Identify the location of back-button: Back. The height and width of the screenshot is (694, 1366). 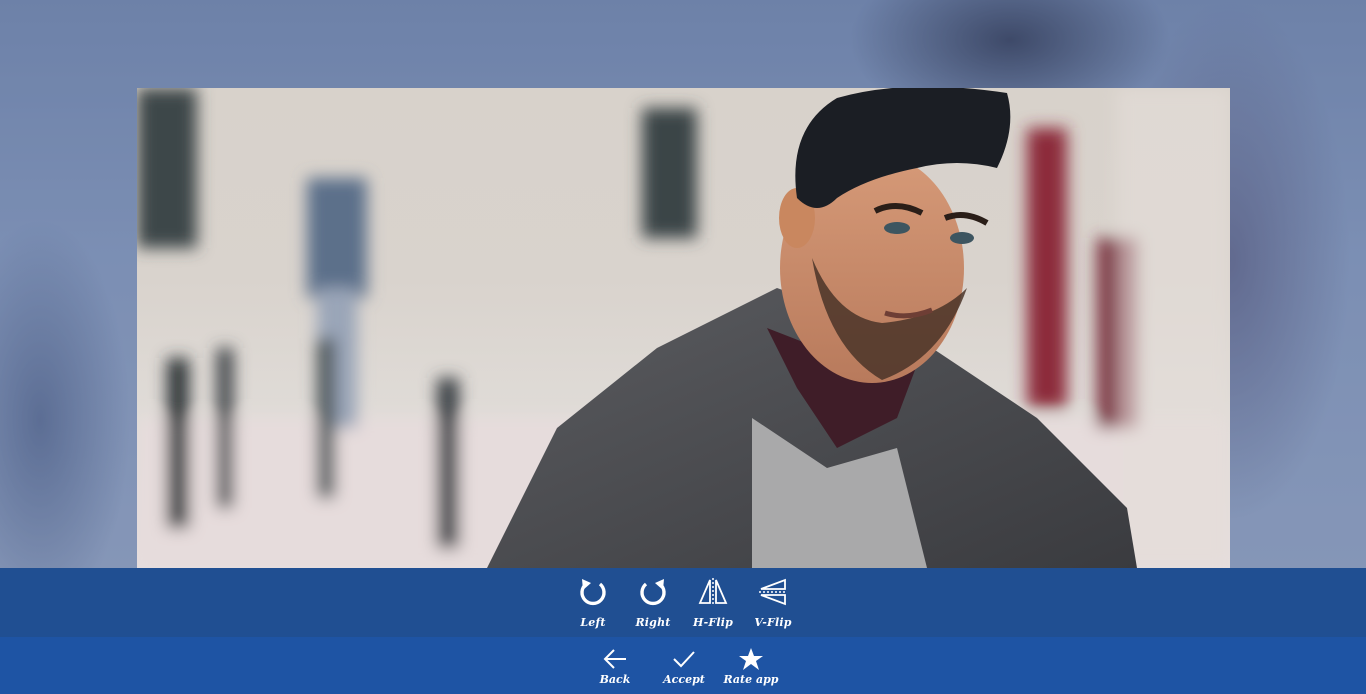
(615, 665).